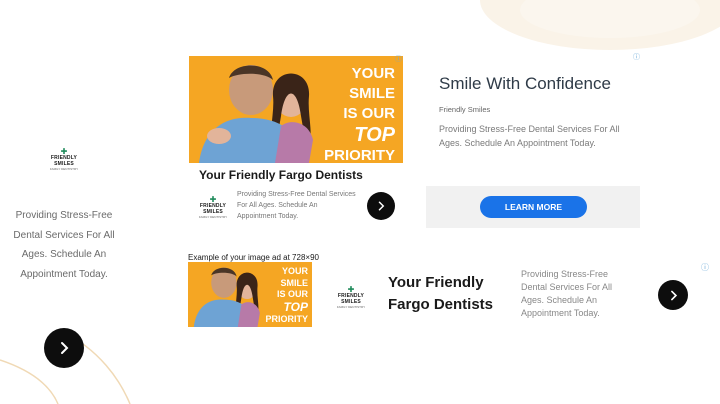 The height and width of the screenshot is (404, 720). Describe the element at coordinates (533, 207) in the screenshot. I see `learn-more-button: LEARN MORE` at that location.